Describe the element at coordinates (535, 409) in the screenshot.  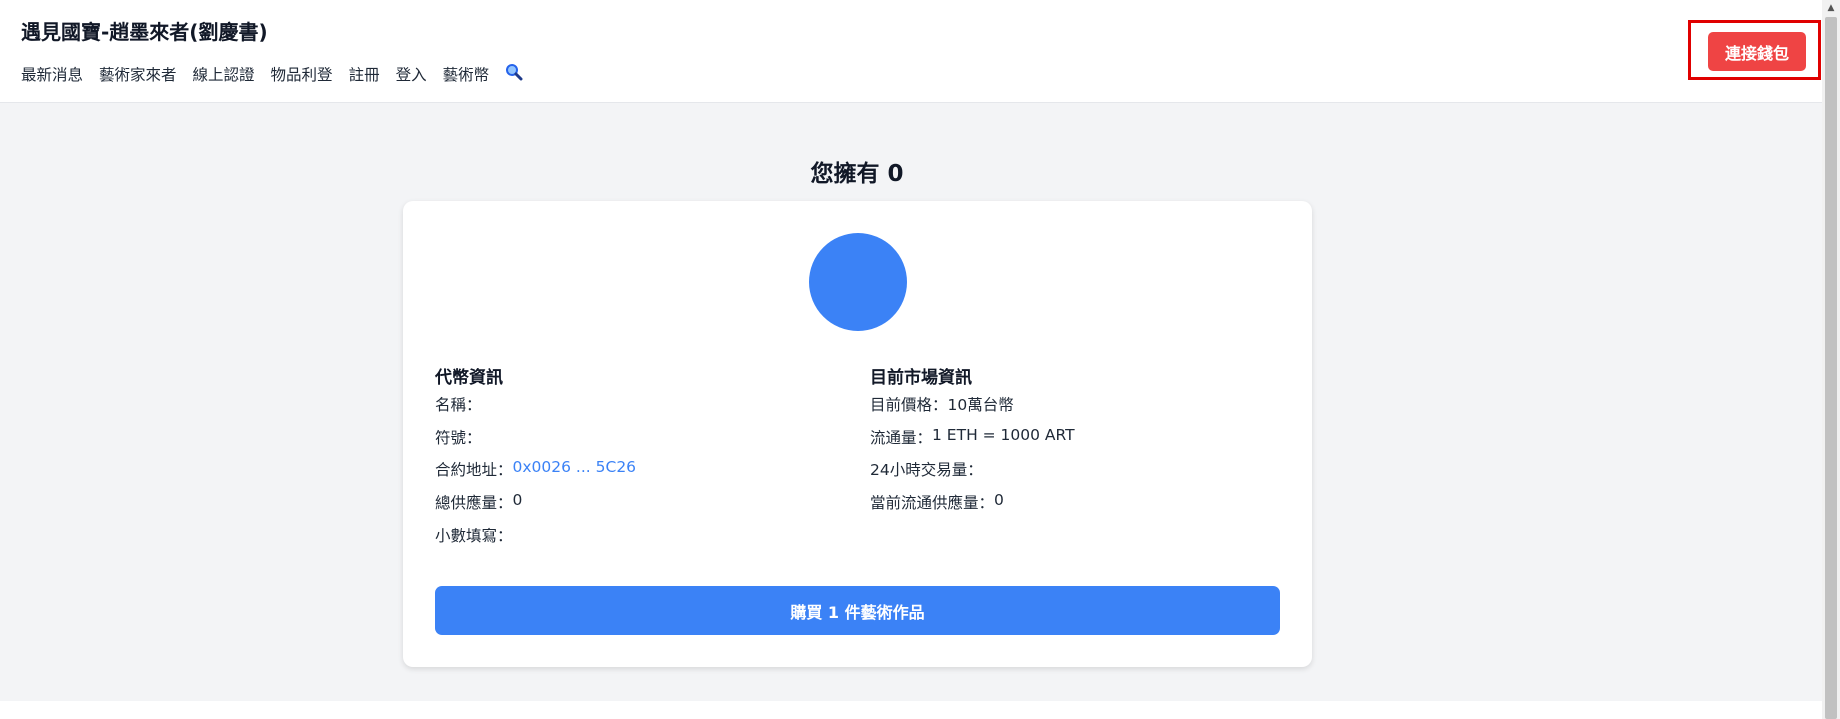
I see `token-name-row: 名稱：` at that location.